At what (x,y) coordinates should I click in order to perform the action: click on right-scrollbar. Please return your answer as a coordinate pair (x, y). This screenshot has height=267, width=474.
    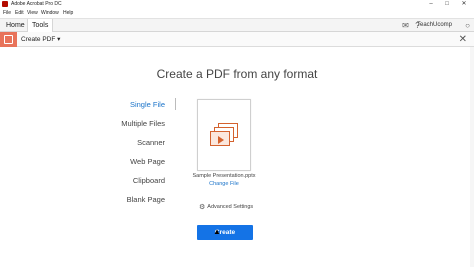
    Looking at the image, I should click on (472, 157).